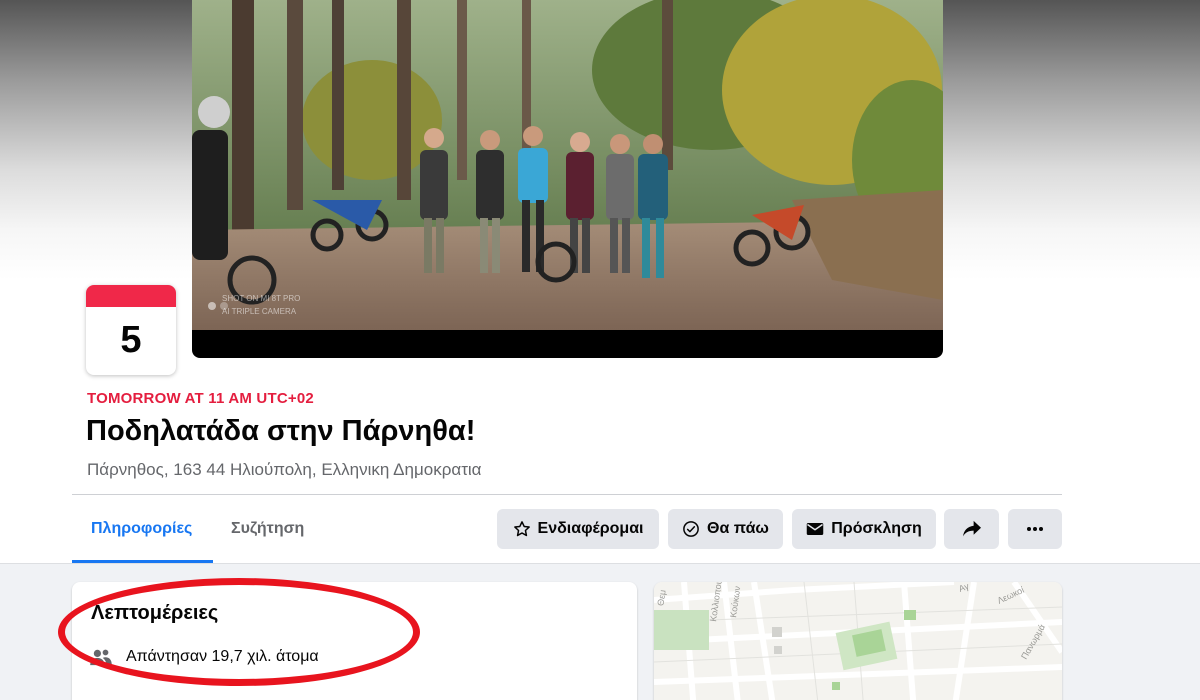  I want to click on event-day: 5, so click(131, 340).